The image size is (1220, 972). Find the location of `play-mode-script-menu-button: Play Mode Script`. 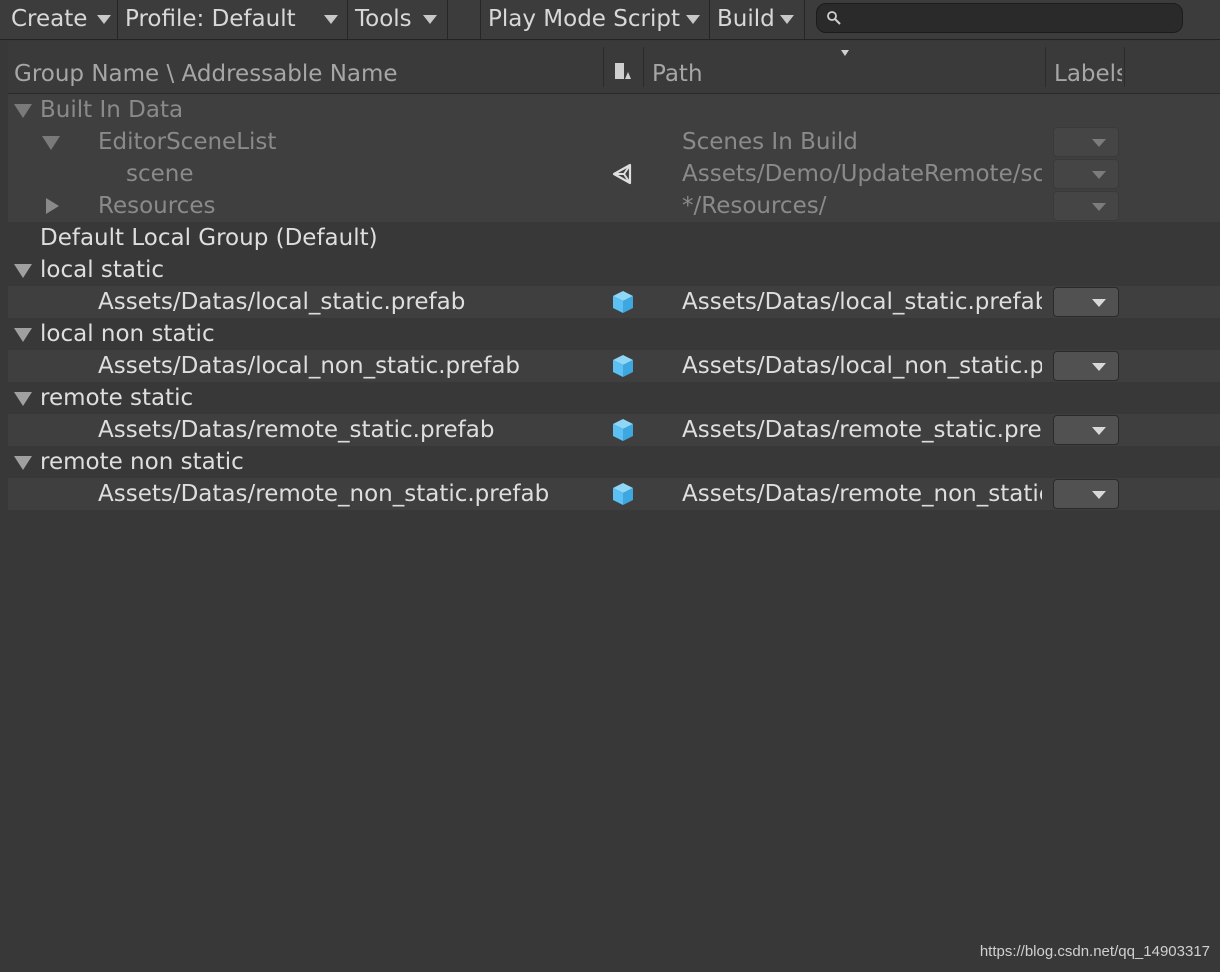

play-mode-script-menu-button: Play Mode Script is located at coordinates (595, 19).